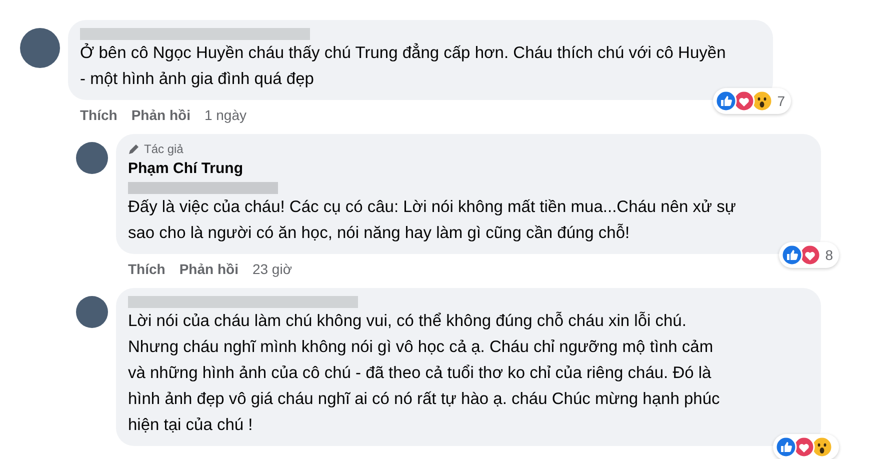  I want to click on comment-text: Đấy là việc của cháu! Các cụ có câu: Lời nói không mất tiền mua...Cháu nên xử sự, so click(432, 207).